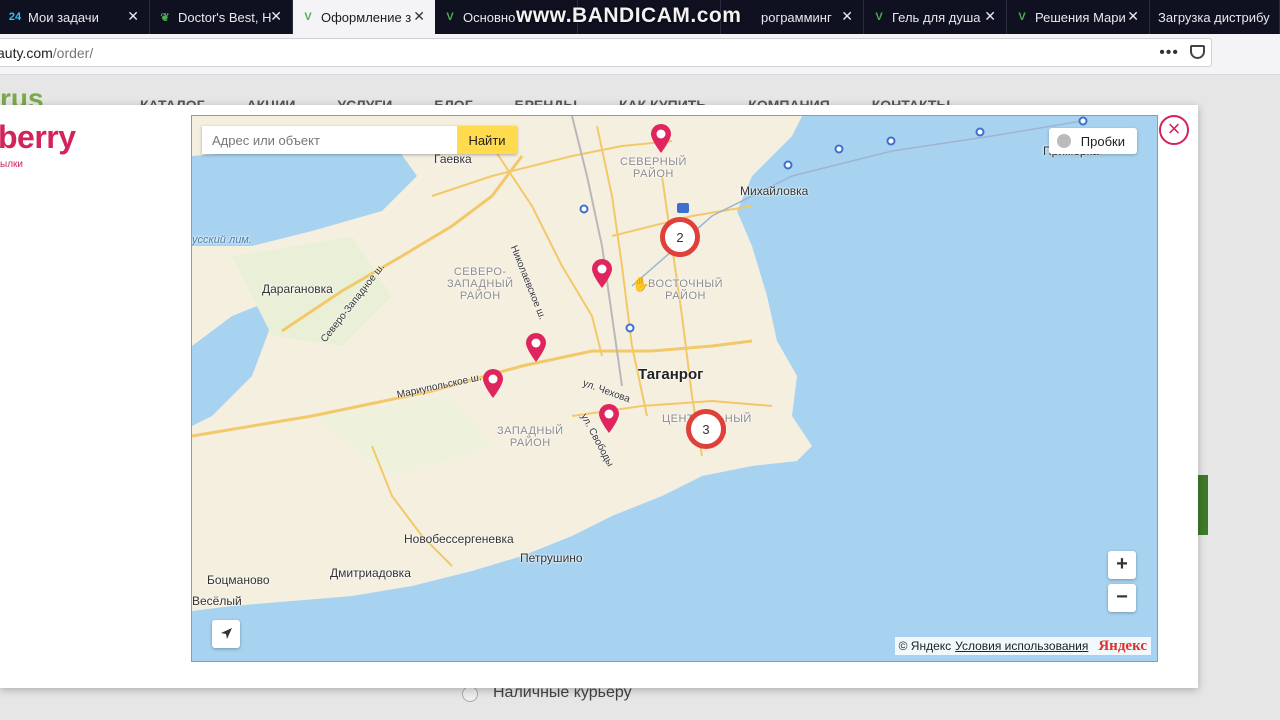 The width and height of the screenshot is (1280, 720). I want to click on yandex-logo: Яндекс, so click(1122, 646).